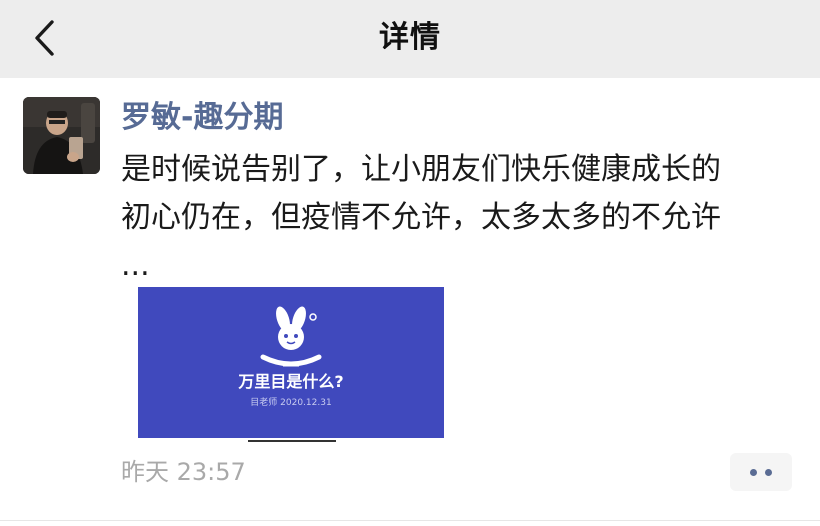 The width and height of the screenshot is (820, 526). What do you see at coordinates (421, 169) in the screenshot?
I see `post-text-line: 是时候说告别了，让小朋友们快乐健康成长的` at bounding box center [421, 169].